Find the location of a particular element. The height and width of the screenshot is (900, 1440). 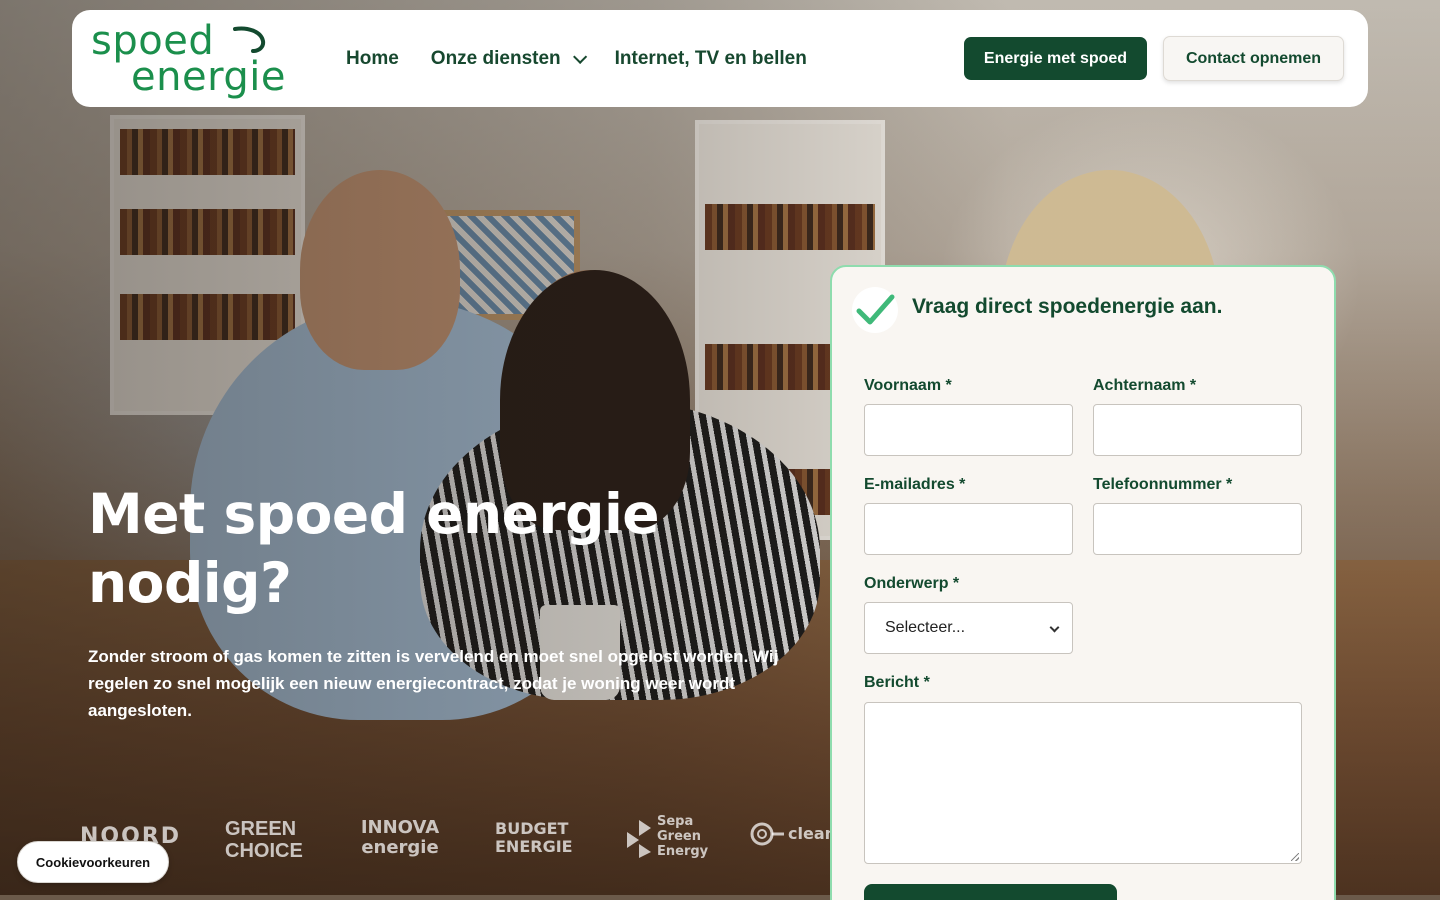

check-icon is located at coordinates (875, 310).